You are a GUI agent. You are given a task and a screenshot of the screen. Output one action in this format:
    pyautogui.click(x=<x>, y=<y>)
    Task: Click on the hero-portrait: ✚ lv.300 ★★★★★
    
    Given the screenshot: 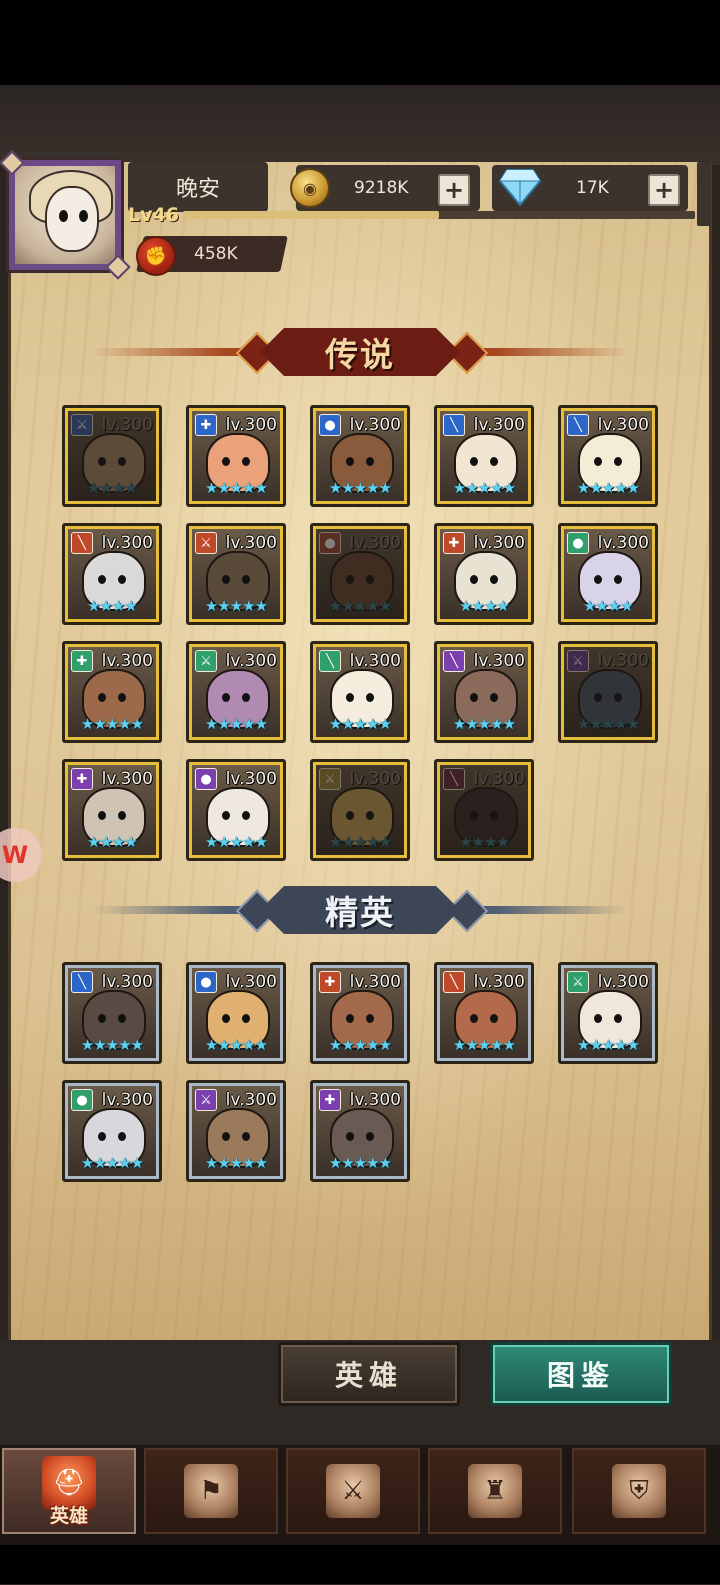 What is the action you would take?
    pyautogui.click(x=112, y=692)
    